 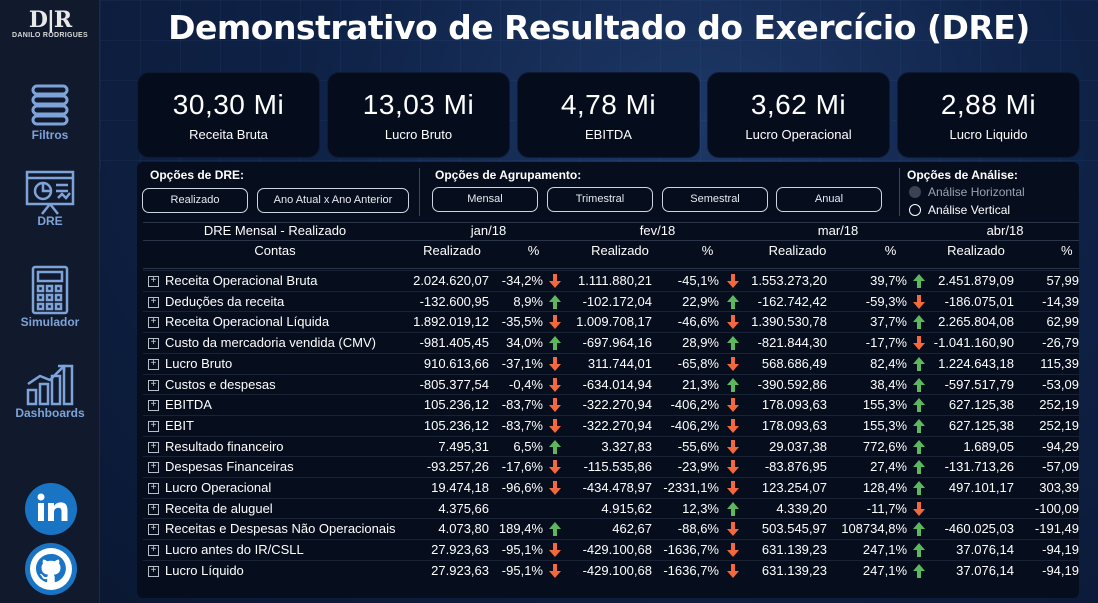 I want to click on radio-label: Análise Horizontal, so click(x=976, y=192).